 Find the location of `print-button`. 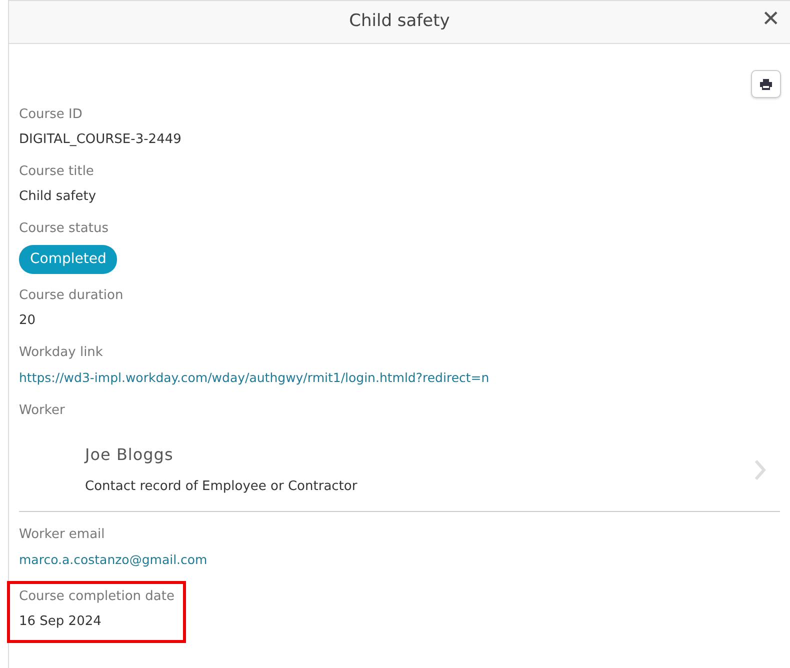

print-button is located at coordinates (766, 84).